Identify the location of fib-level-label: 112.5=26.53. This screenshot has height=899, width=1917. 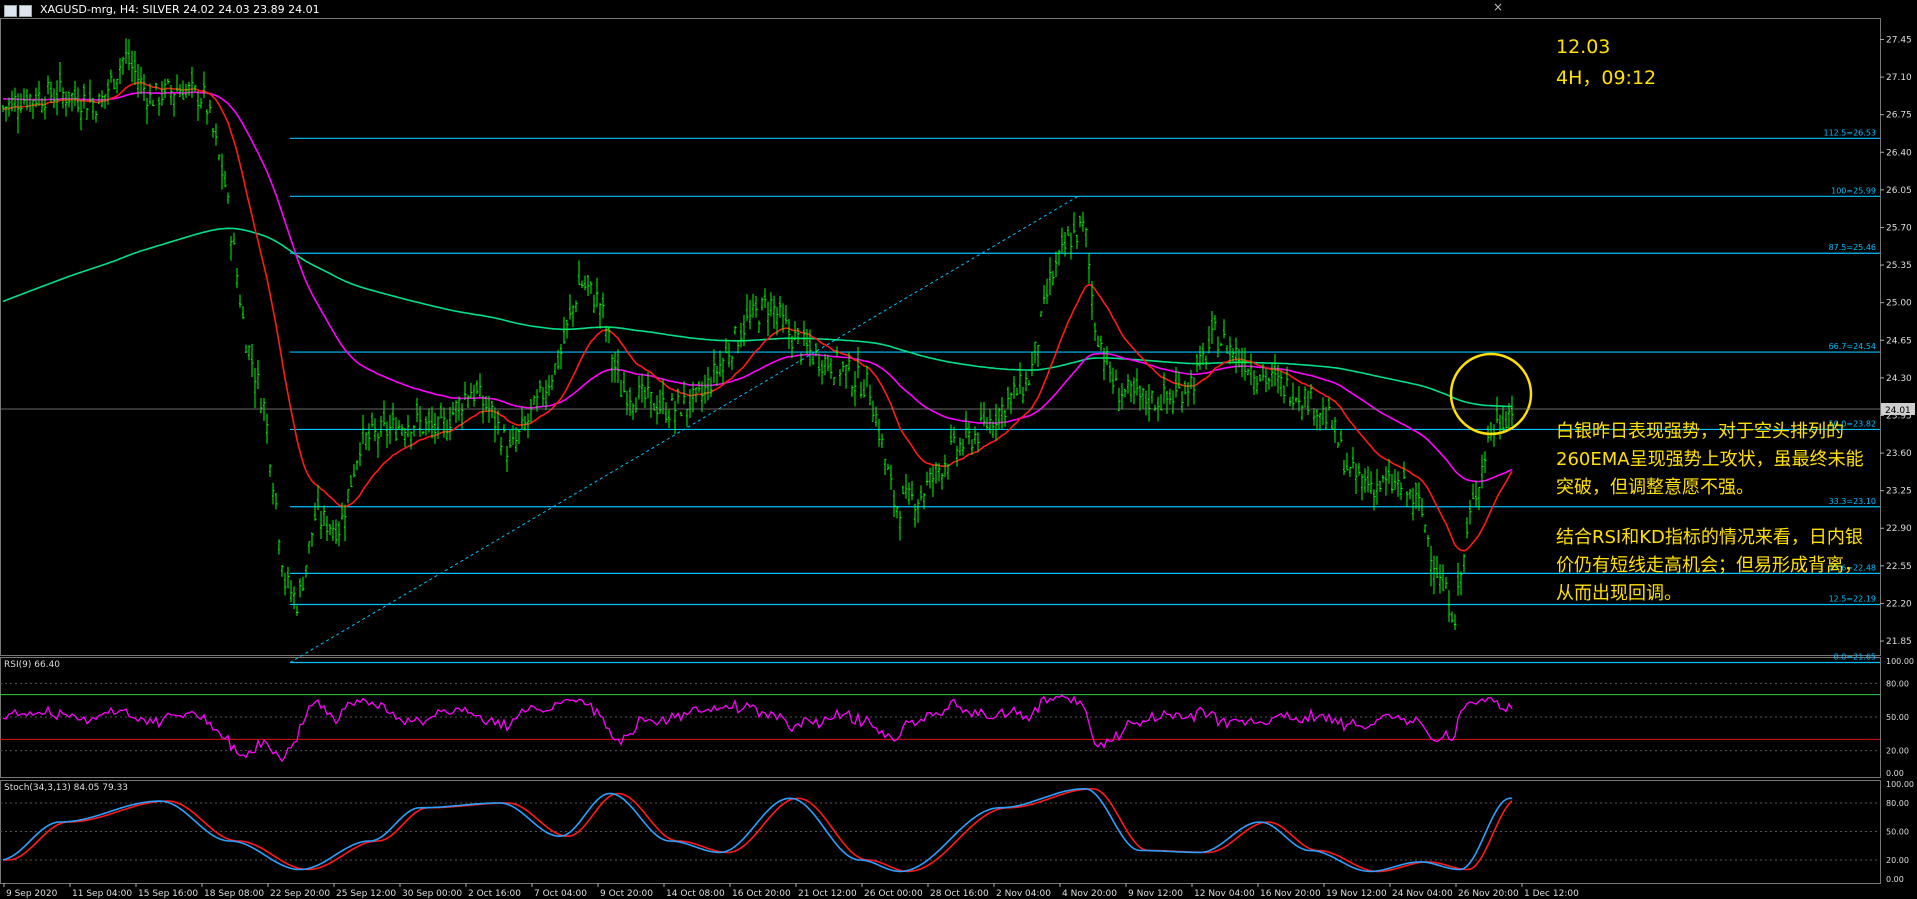
(1849, 132).